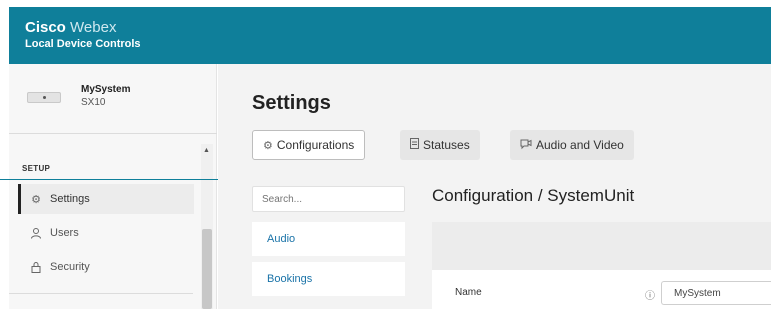 This screenshot has height=309, width=771. What do you see at coordinates (206, 150) in the screenshot?
I see `scroll-up-icon: ▲` at bounding box center [206, 150].